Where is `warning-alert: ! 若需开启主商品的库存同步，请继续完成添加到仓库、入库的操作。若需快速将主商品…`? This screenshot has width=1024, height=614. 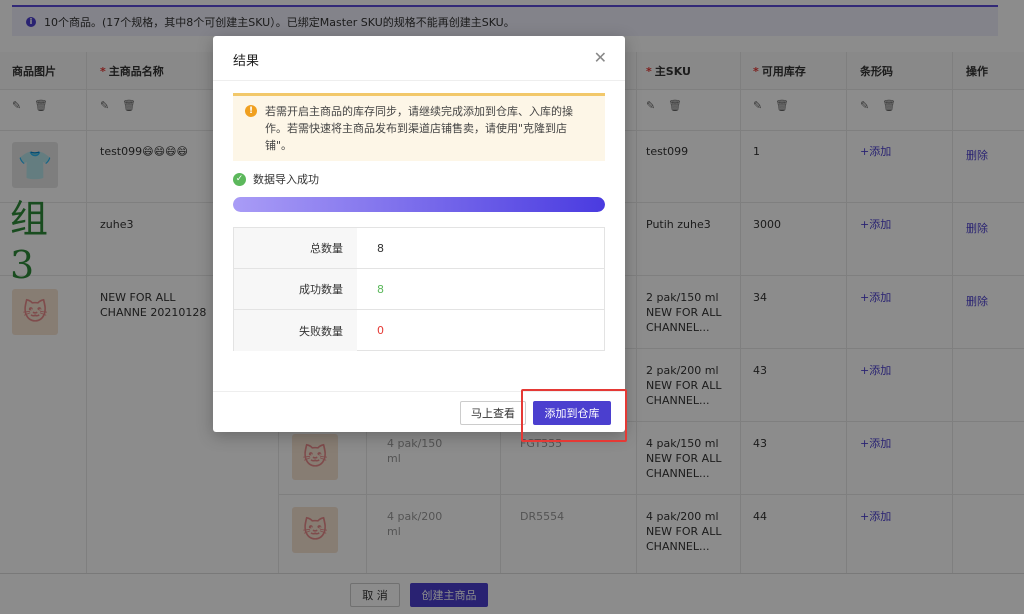
warning-alert: ! 若需开启主商品的库存同步，请继续完成添加到仓库、入库的操作。若需快速将主商品… is located at coordinates (419, 127).